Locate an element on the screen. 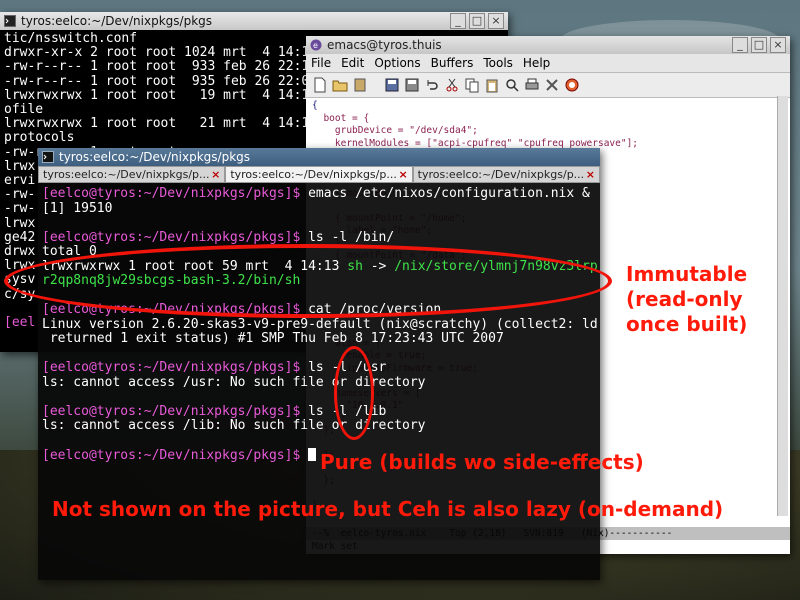  command: ls -l /bin/ is located at coordinates (347, 237).